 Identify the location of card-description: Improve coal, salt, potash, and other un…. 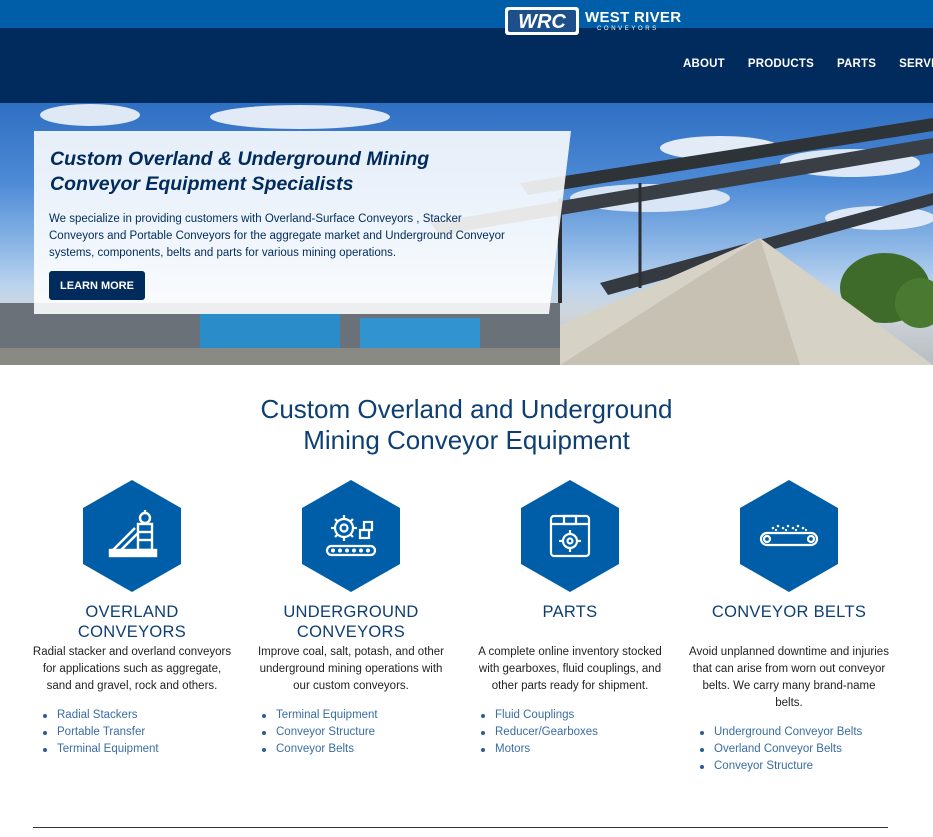
(351, 669).